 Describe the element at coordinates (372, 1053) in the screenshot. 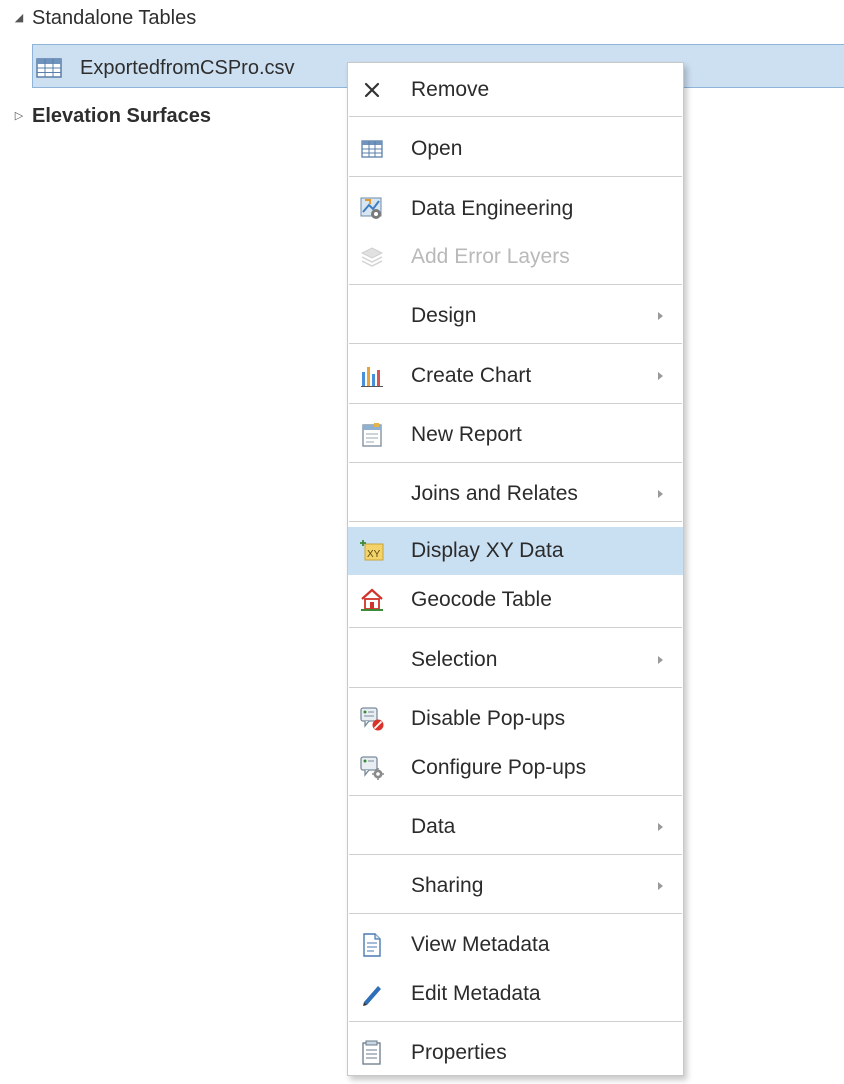

I see `properties-icon` at that location.